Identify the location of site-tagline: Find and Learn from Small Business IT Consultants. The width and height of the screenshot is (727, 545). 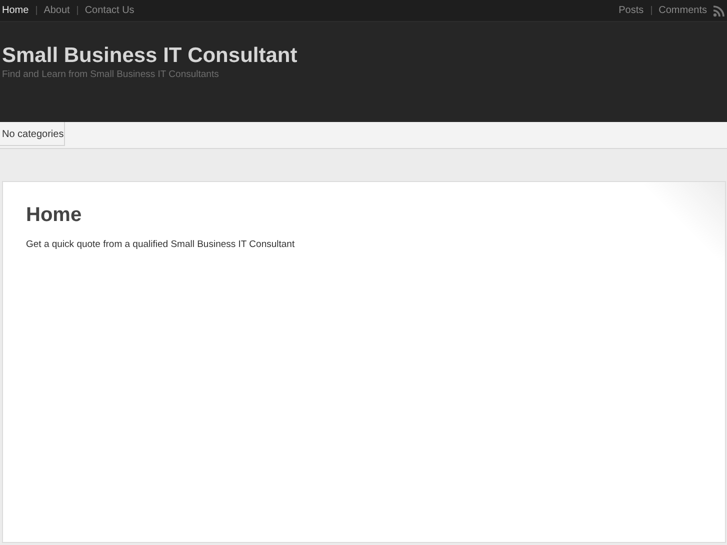
(111, 74).